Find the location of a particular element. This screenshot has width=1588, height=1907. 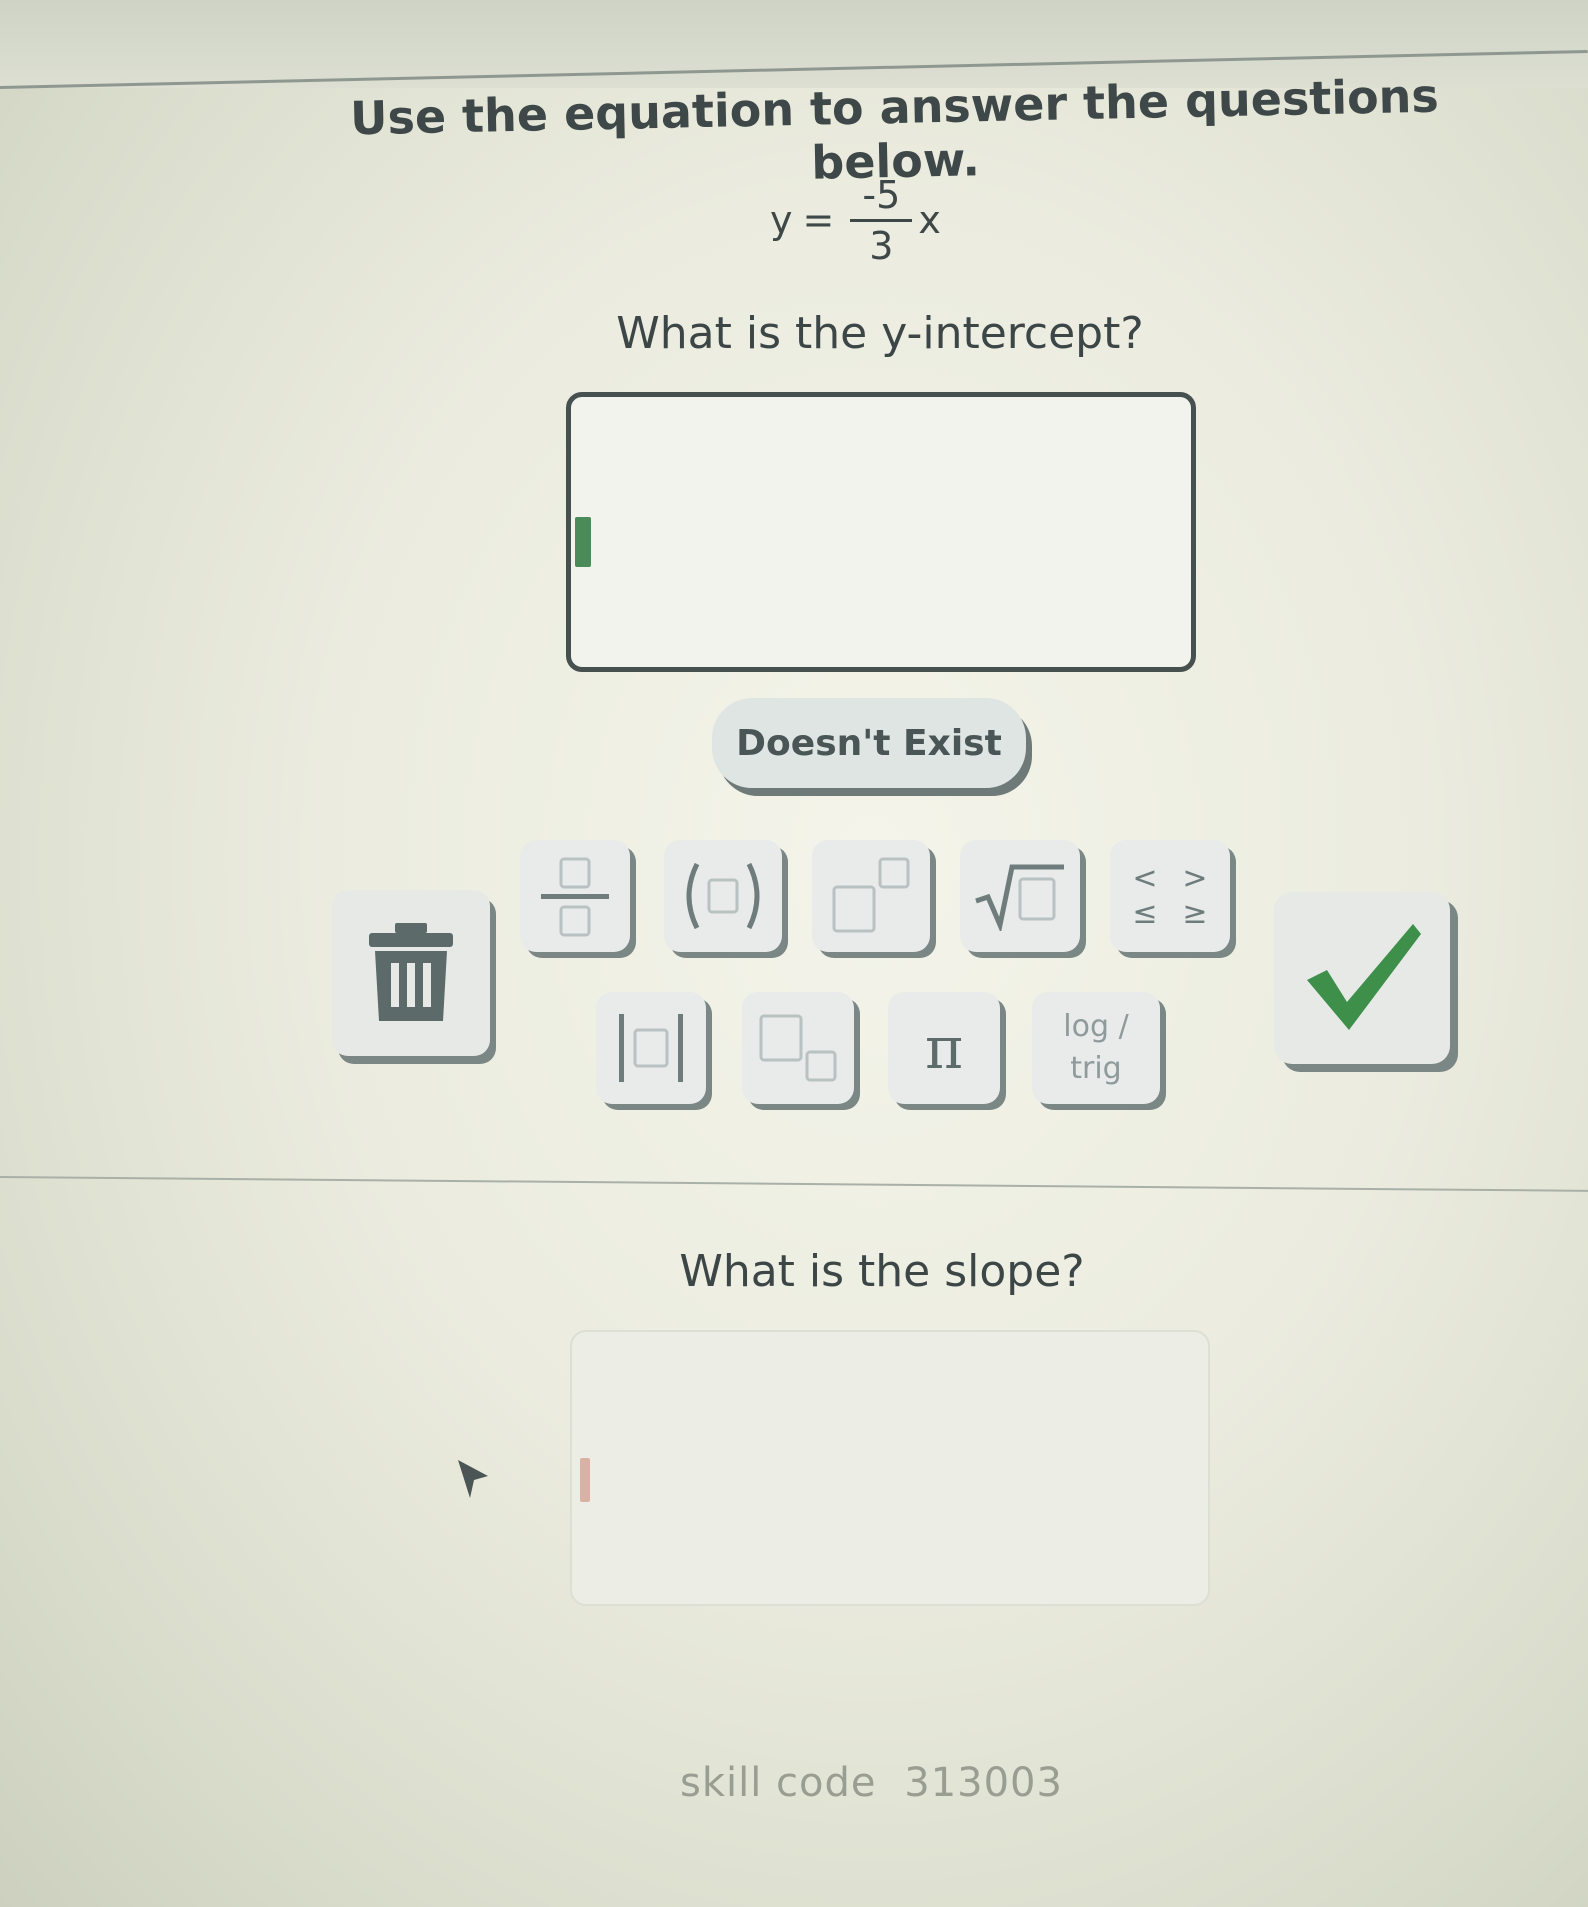

mouse-pointer-icon is located at coordinates (473, 1479).